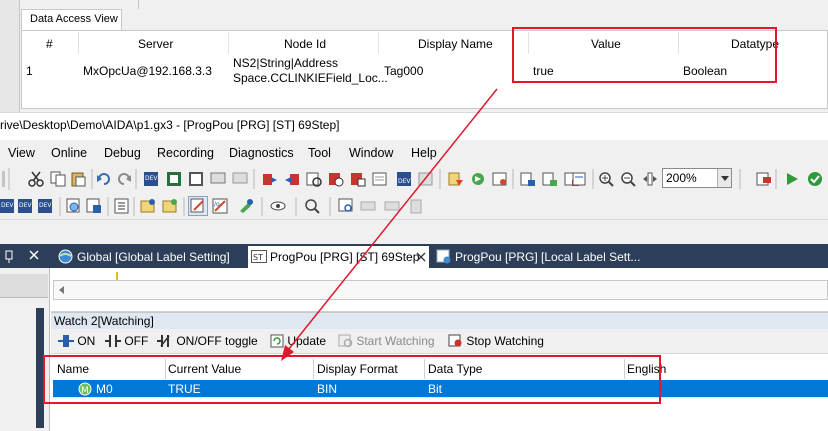 The height and width of the screenshot is (431, 828). Describe the element at coordinates (170, 206) in the screenshot. I see `ladder-edit-icon` at that location.